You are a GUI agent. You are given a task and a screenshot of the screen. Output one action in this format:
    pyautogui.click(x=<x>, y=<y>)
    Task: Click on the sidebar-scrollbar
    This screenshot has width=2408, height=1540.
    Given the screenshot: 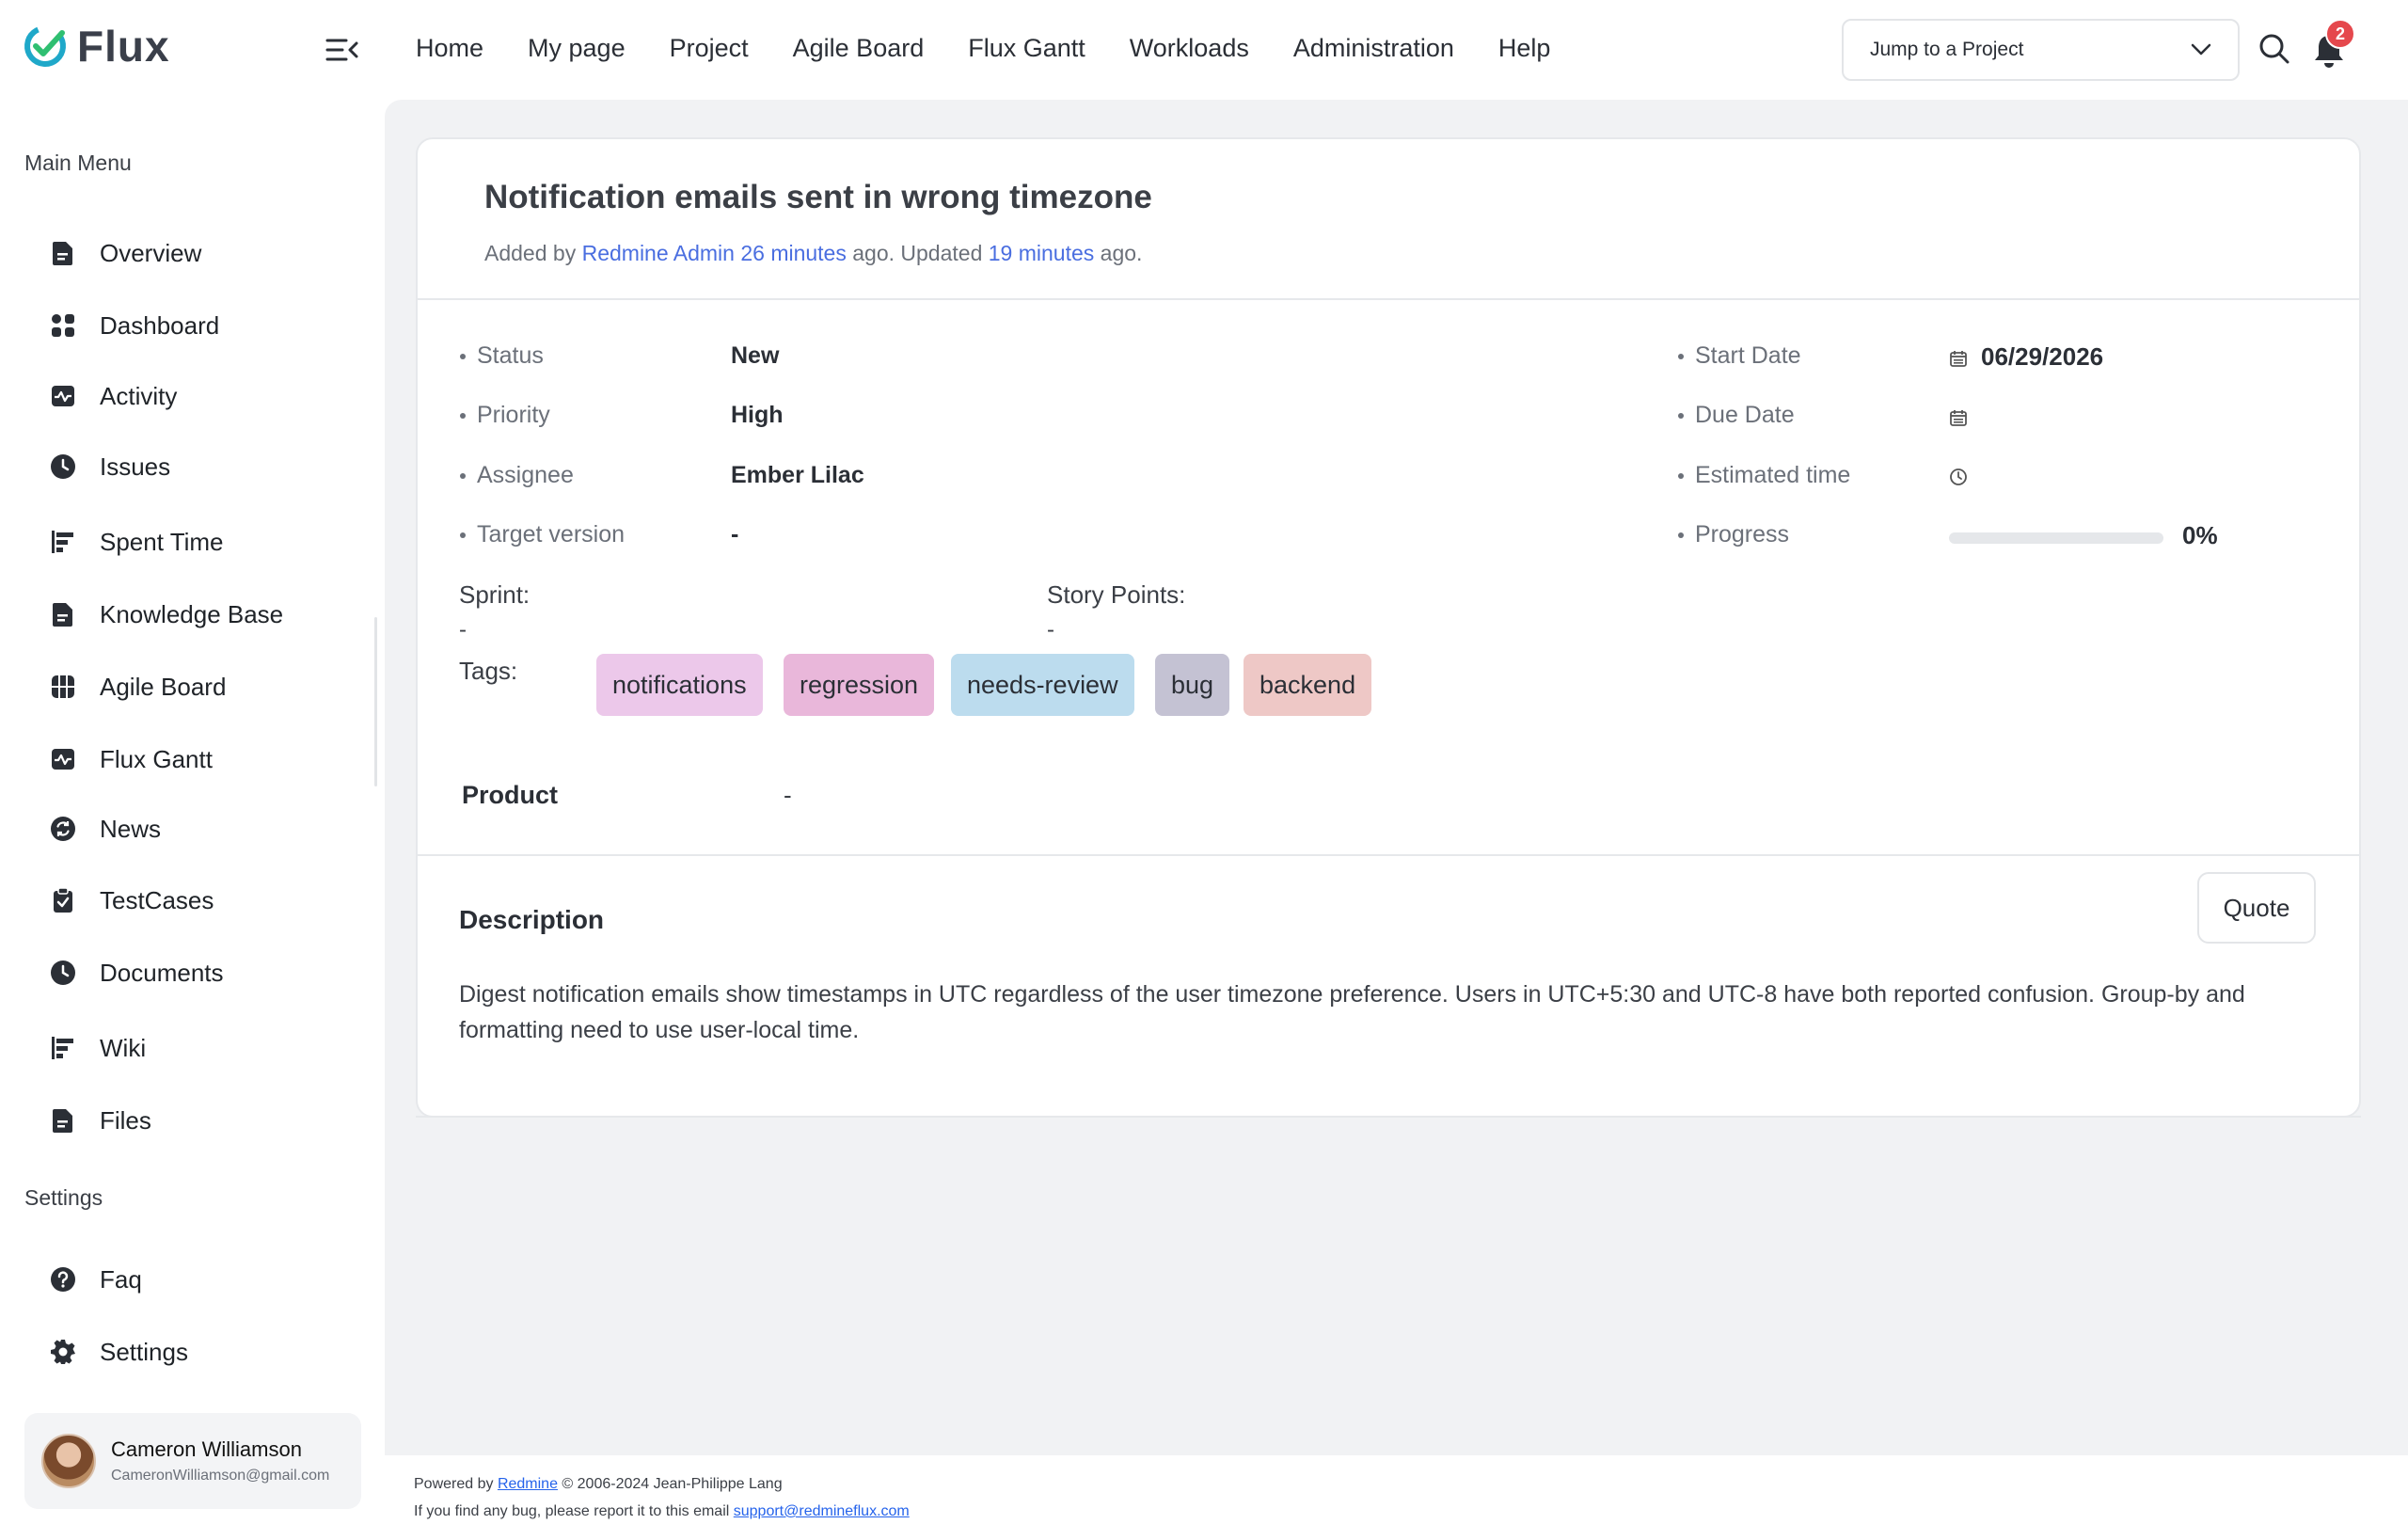 What is the action you would take?
    pyautogui.click(x=375, y=701)
    